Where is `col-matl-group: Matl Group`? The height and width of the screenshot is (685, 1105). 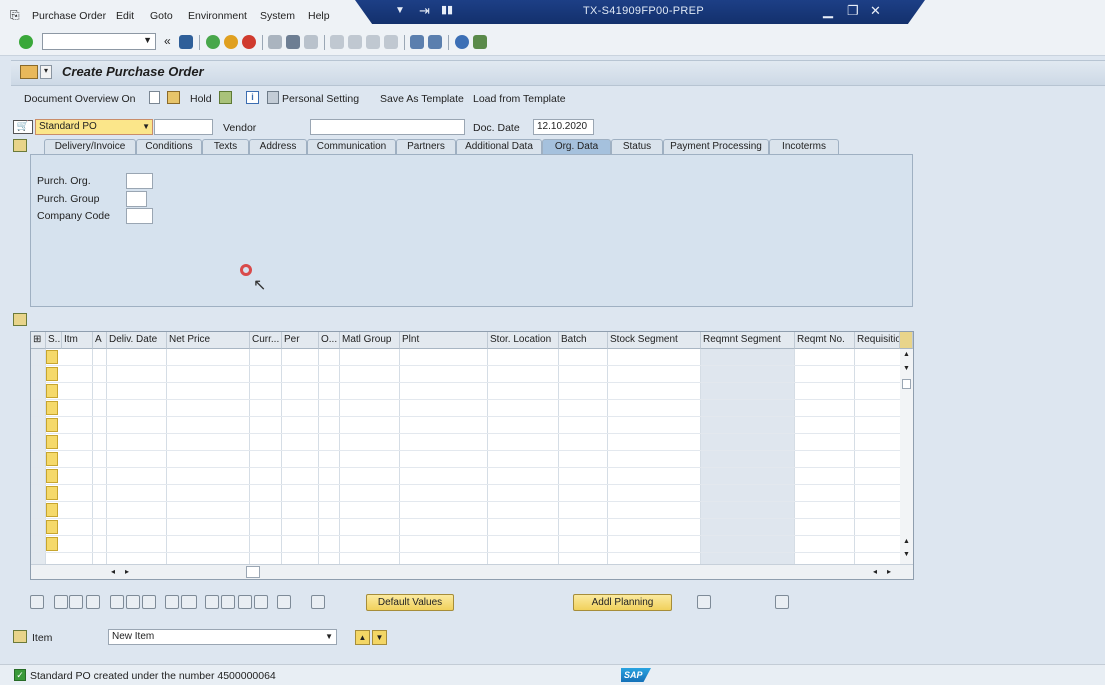 col-matl-group: Matl Group is located at coordinates (370, 340).